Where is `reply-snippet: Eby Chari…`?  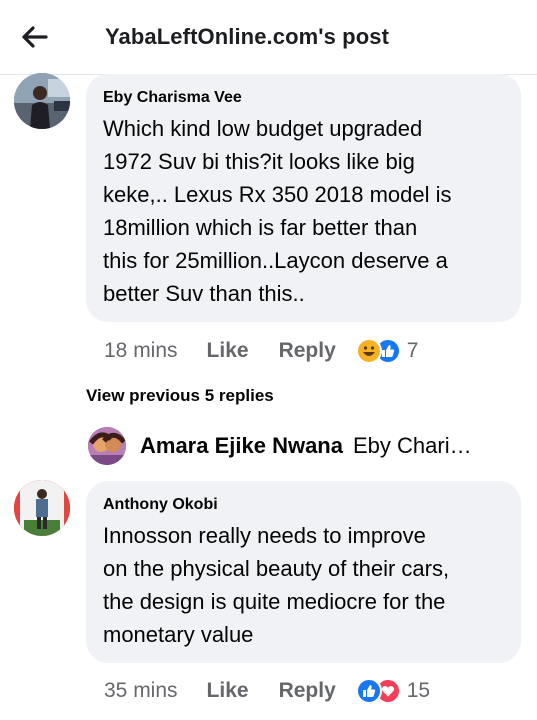 reply-snippet: Eby Chari… is located at coordinates (412, 445).